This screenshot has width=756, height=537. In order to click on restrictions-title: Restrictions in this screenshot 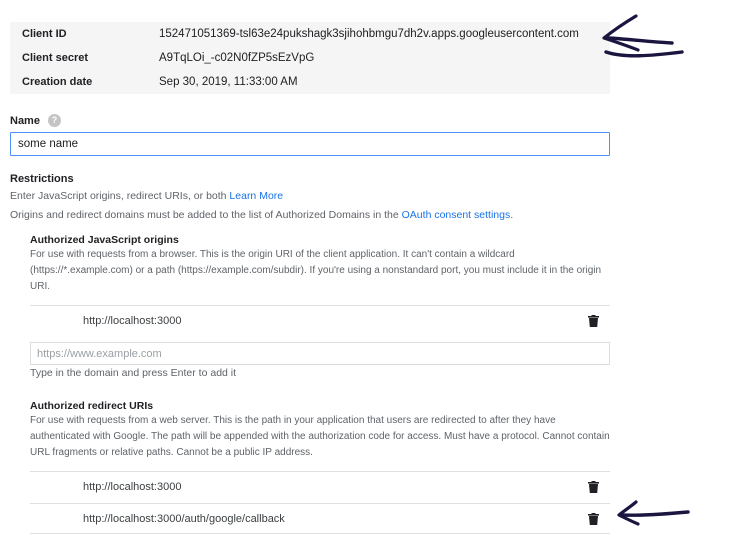, I will do `click(42, 179)`.